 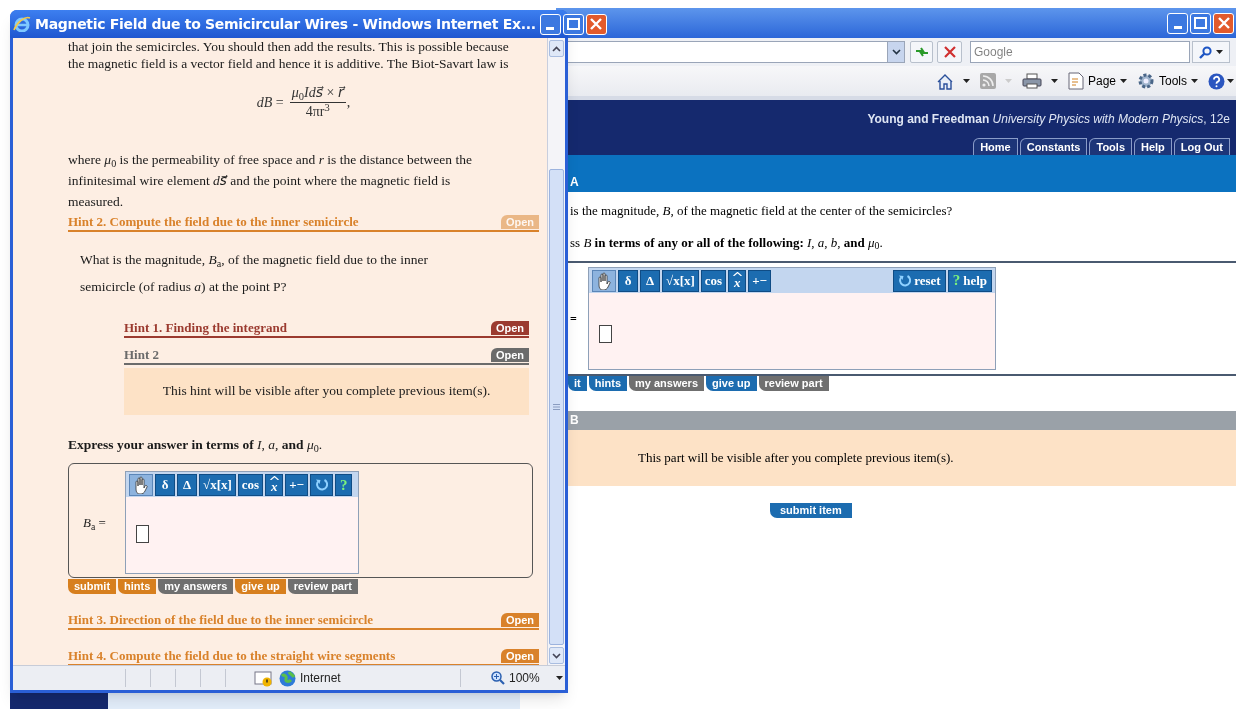 What do you see at coordinates (1031, 81) in the screenshot?
I see `printer-icon` at bounding box center [1031, 81].